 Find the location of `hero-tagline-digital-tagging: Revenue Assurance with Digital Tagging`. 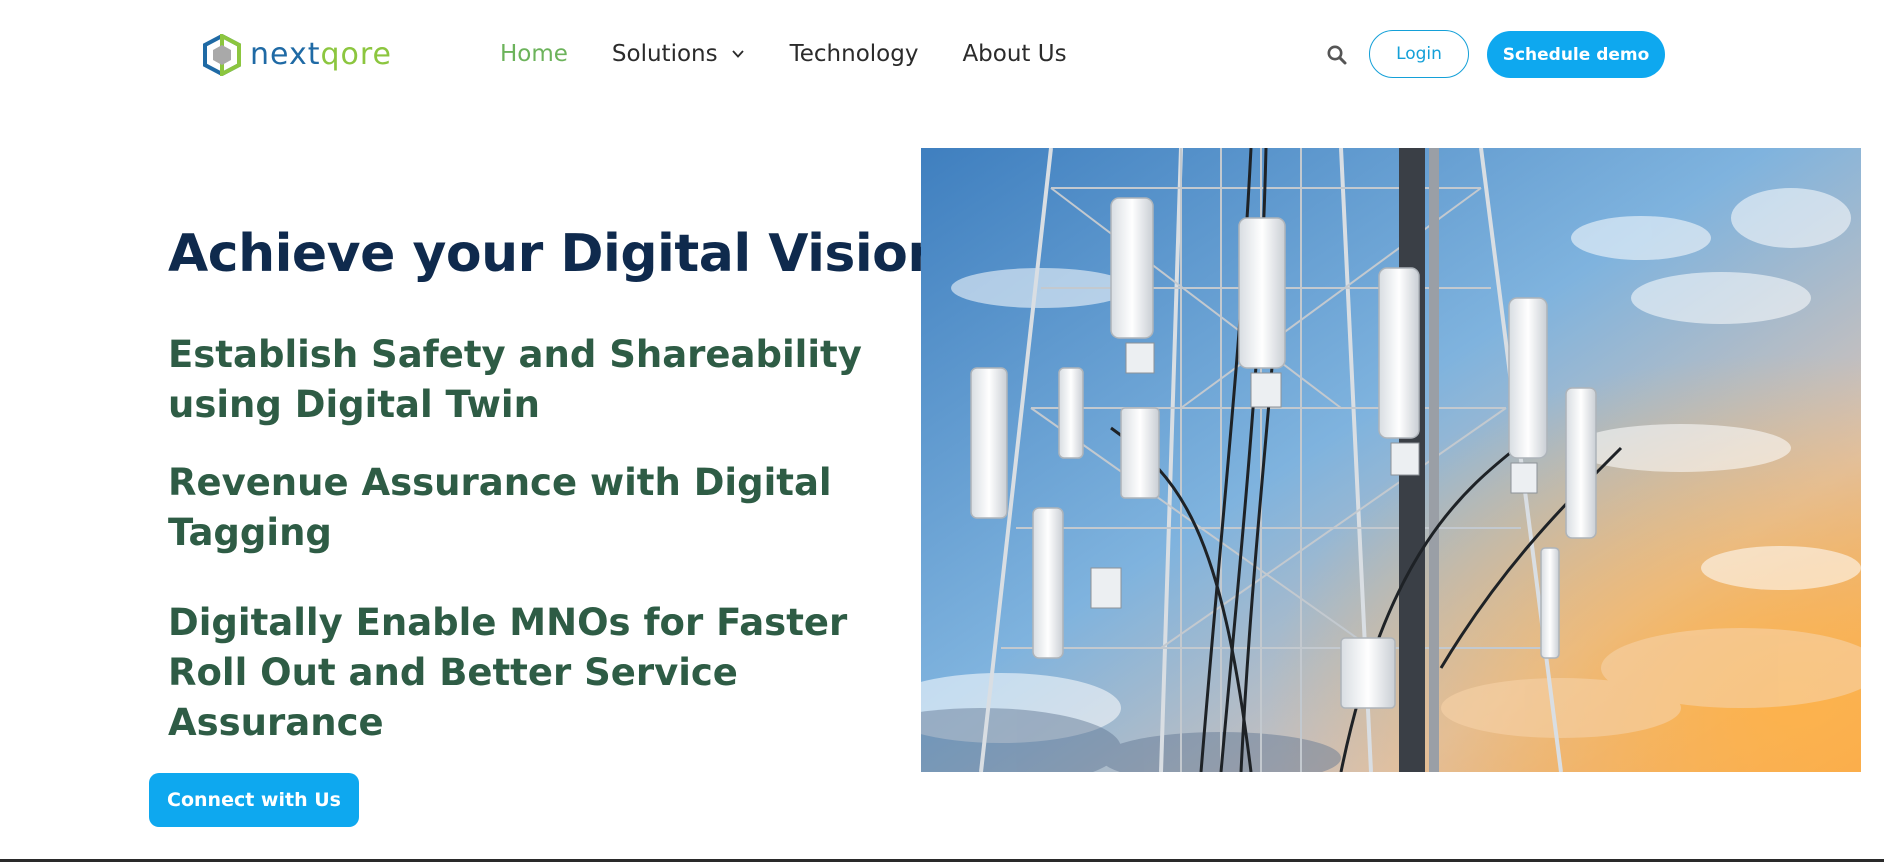

hero-tagline-digital-tagging: Revenue Assurance with Digital Tagging is located at coordinates (500, 507).